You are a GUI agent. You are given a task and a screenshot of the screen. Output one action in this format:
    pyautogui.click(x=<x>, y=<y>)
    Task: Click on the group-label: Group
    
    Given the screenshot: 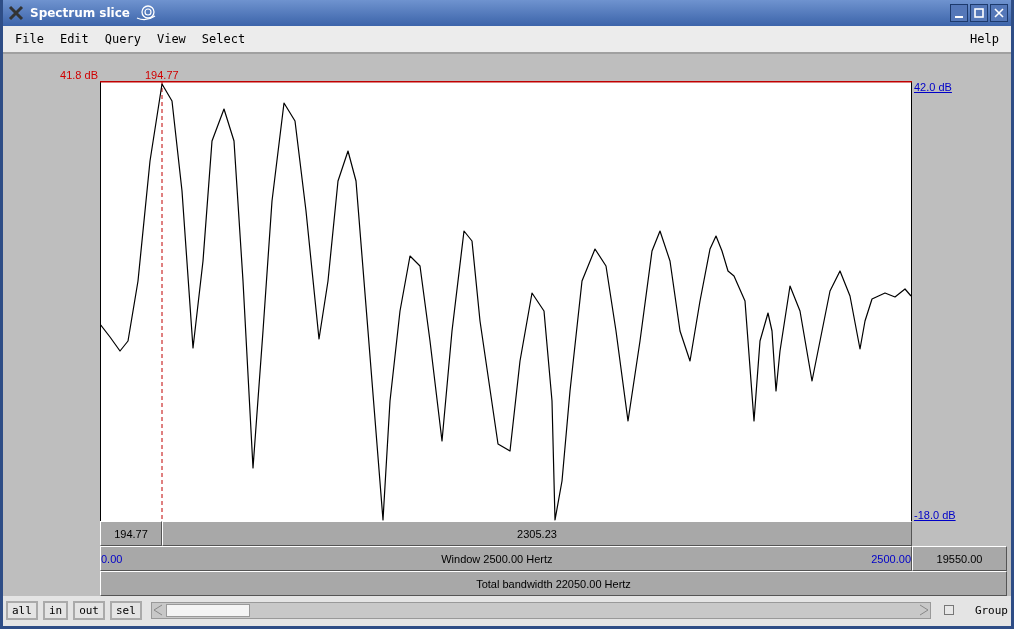 What is the action you would take?
    pyautogui.click(x=991, y=610)
    